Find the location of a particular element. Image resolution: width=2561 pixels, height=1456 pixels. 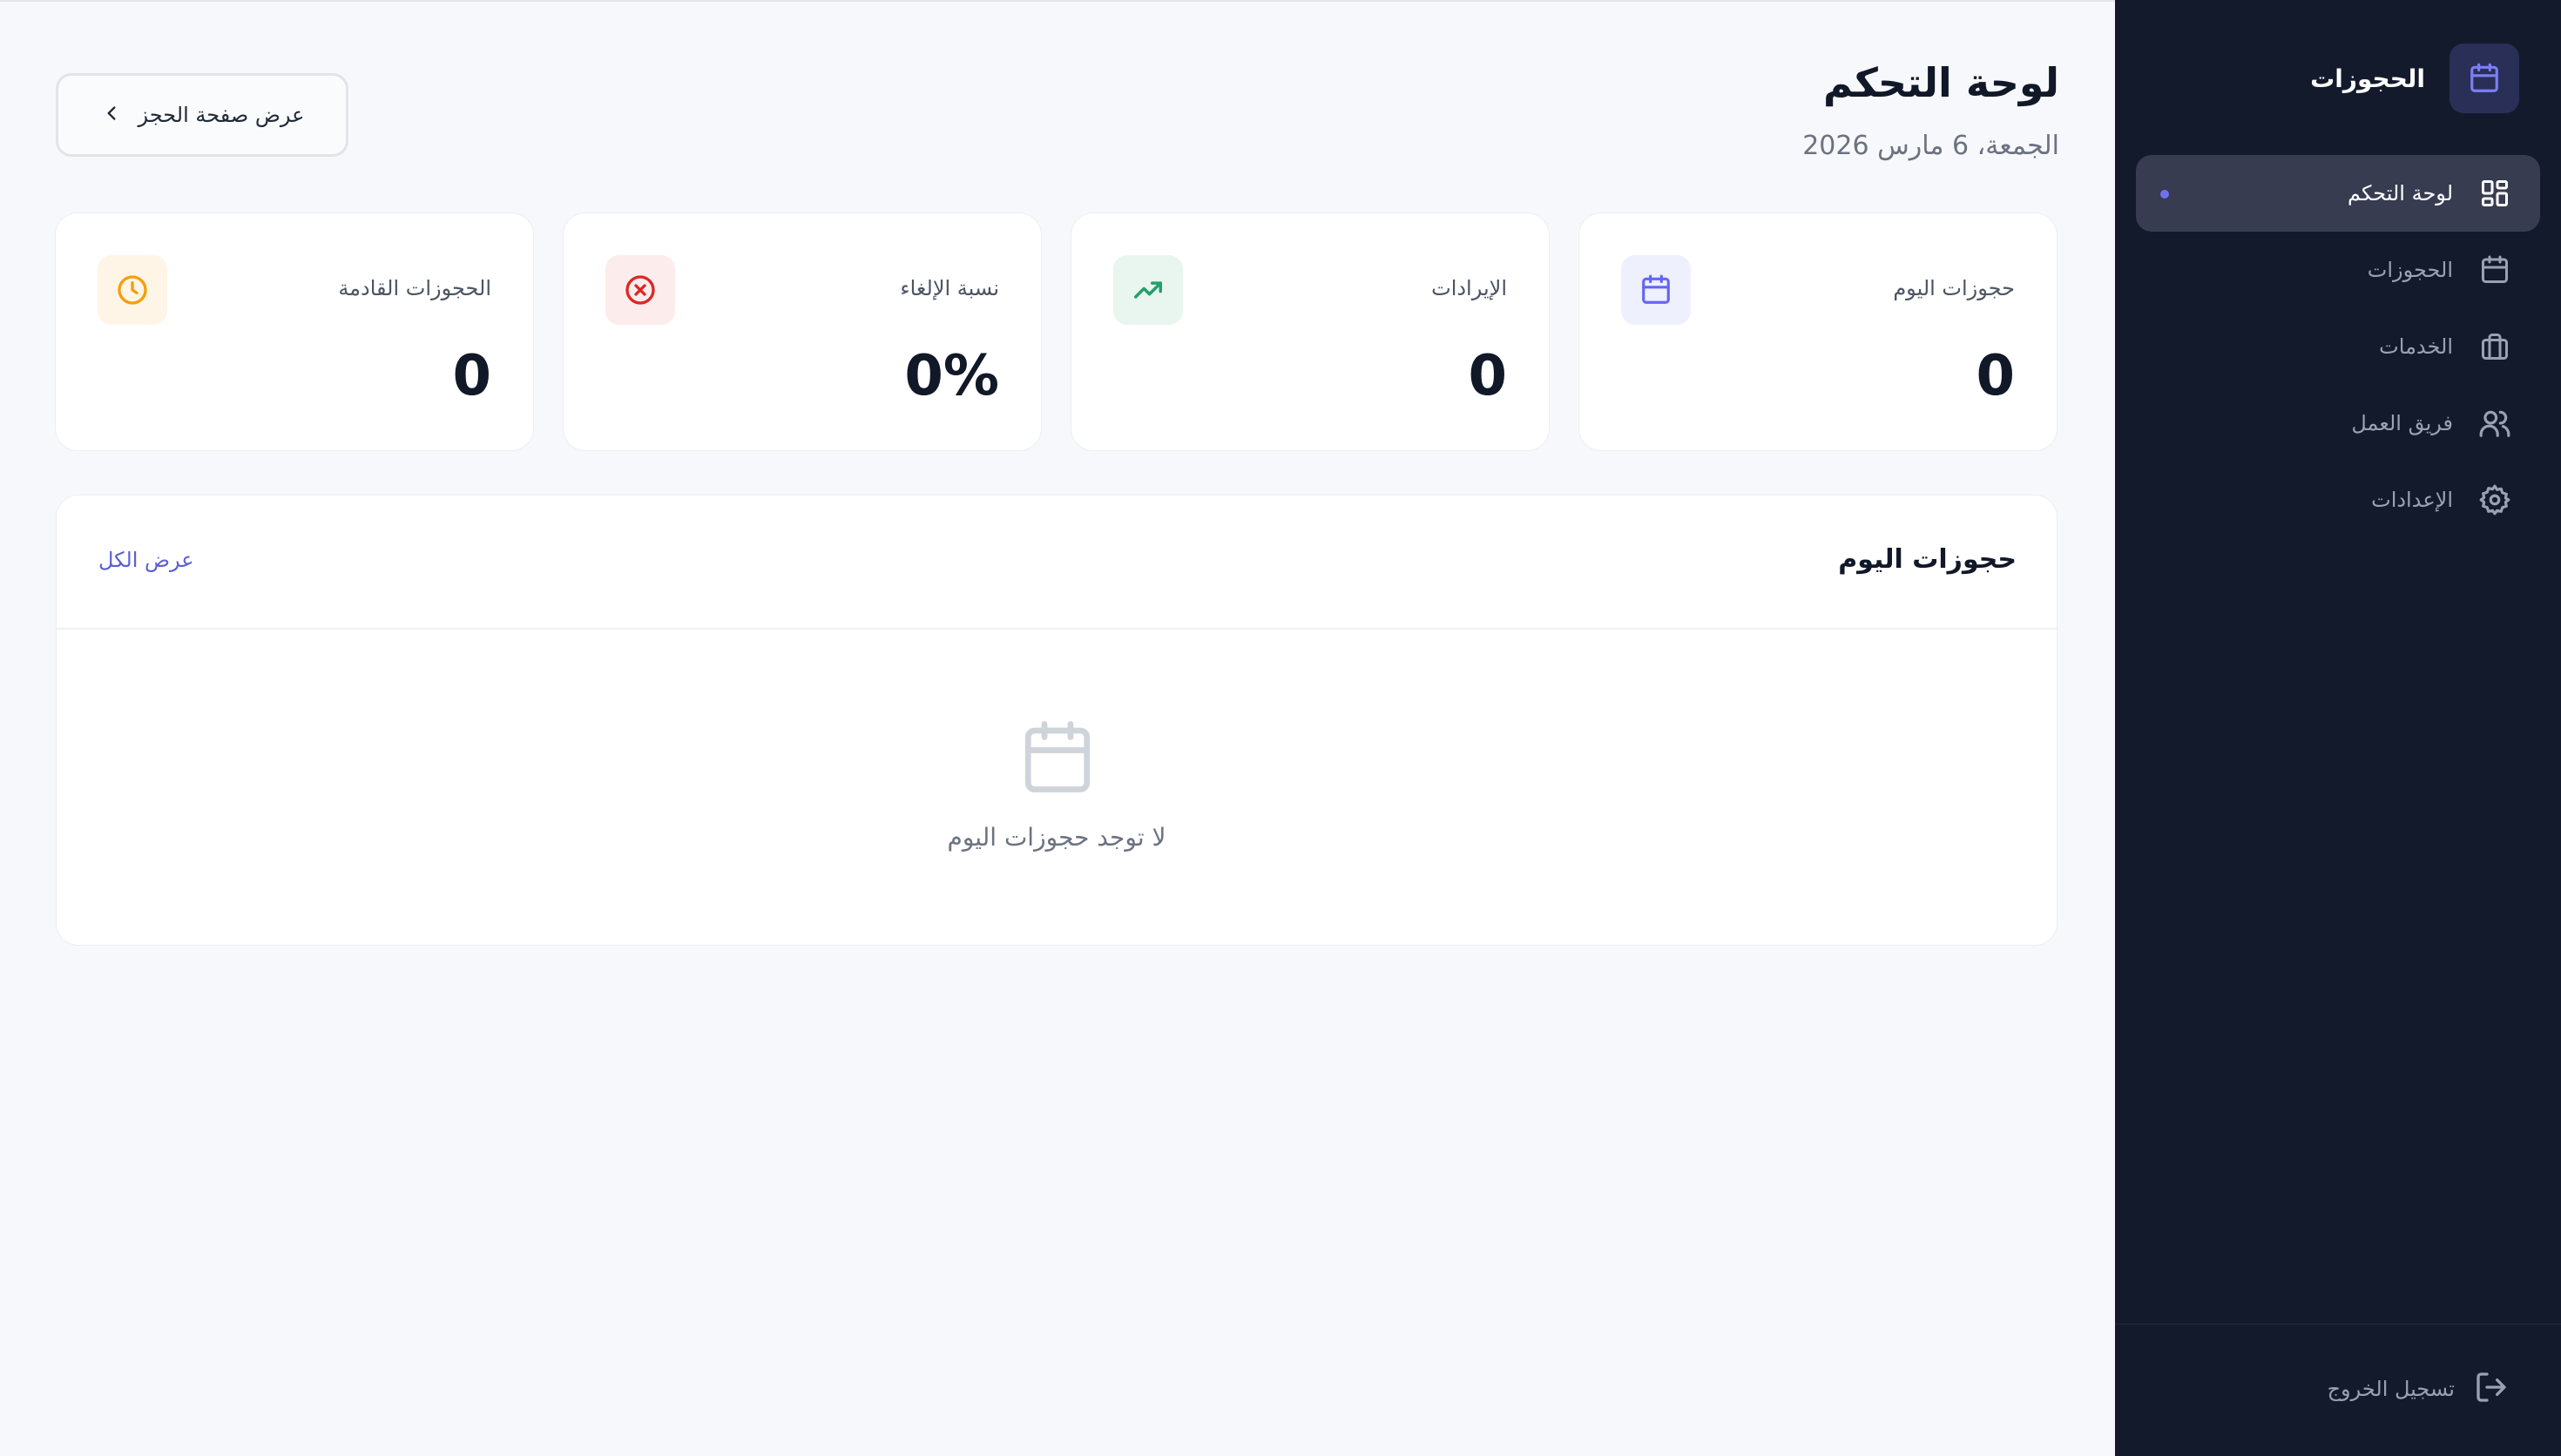

trending-up-icon is located at coordinates (1148, 290).